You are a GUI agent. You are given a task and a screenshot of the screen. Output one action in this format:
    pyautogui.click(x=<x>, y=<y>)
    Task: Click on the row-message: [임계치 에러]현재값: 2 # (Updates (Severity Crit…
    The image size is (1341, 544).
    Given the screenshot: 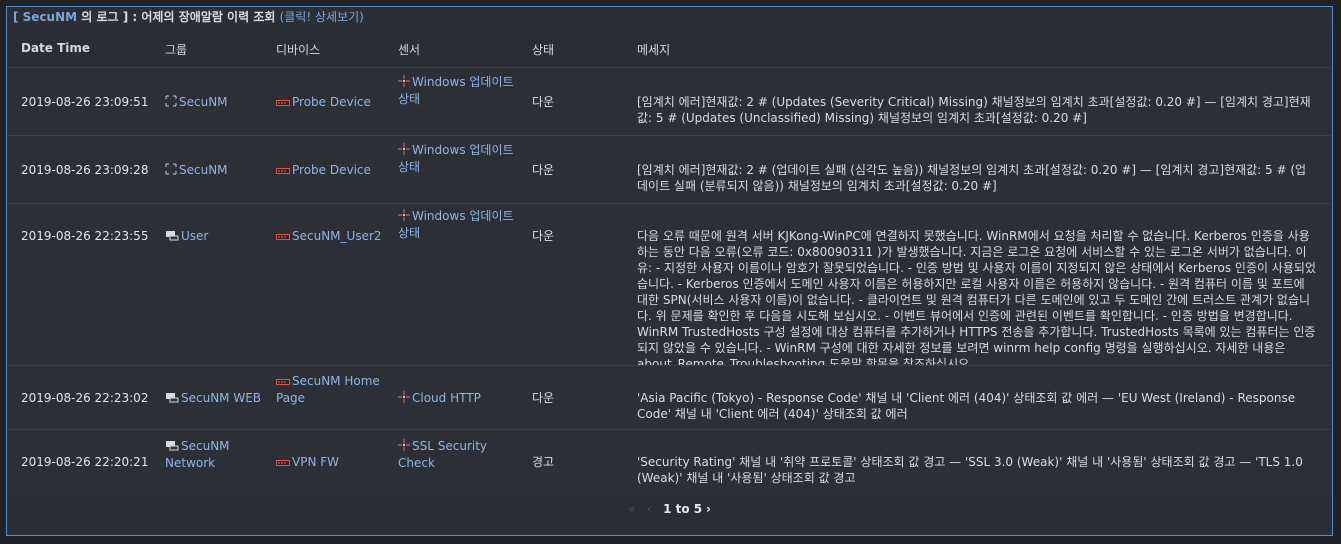 What is the action you would take?
    pyautogui.click(x=974, y=110)
    